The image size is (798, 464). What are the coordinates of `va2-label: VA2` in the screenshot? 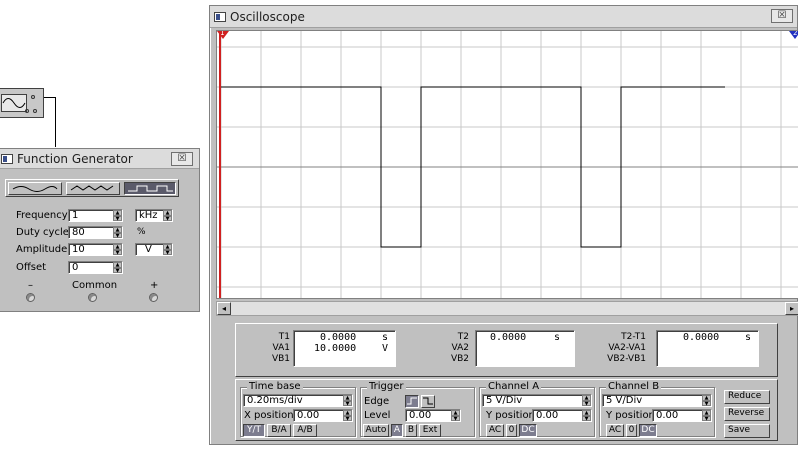 It's located at (460, 348).